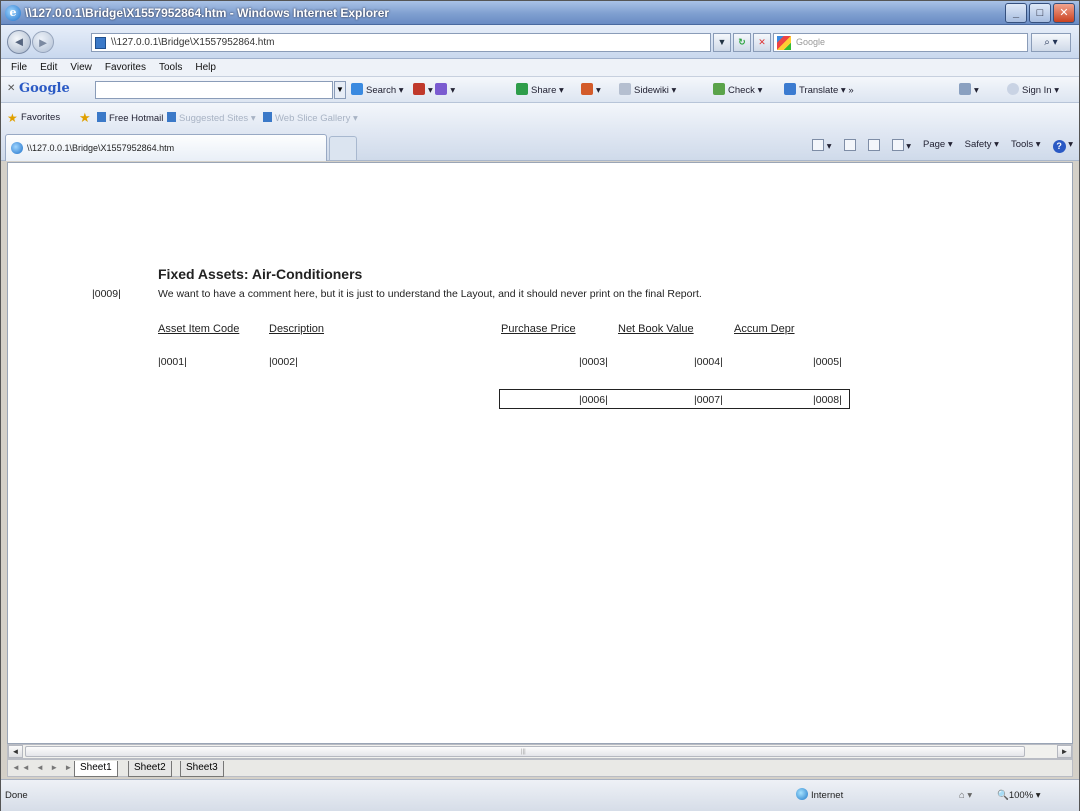 Image resolution: width=1080 pixels, height=811 pixels. Describe the element at coordinates (260, 274) in the screenshot. I see `report-title: Fixed Assets: Air-Conditioners` at that location.